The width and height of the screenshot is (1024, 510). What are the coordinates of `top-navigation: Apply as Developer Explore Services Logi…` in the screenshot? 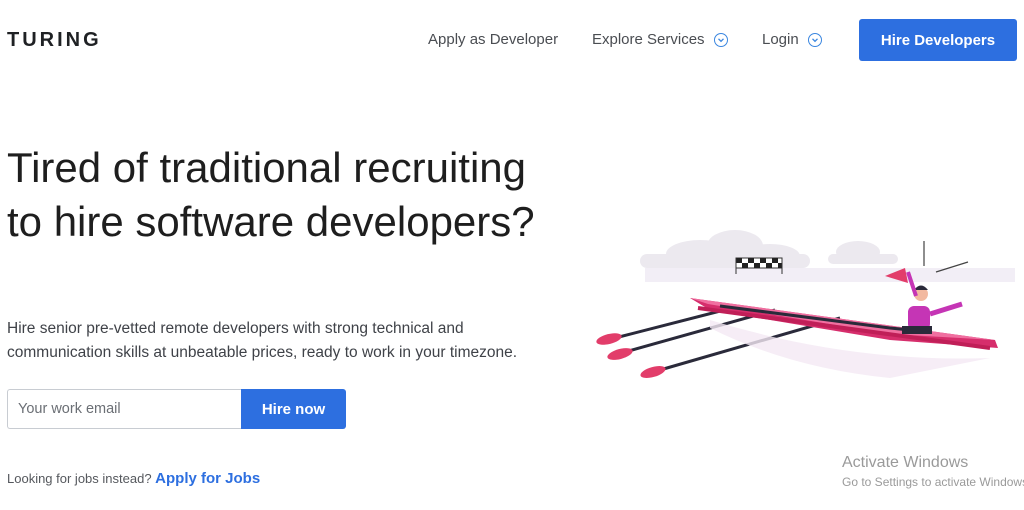 It's located at (512, 40).